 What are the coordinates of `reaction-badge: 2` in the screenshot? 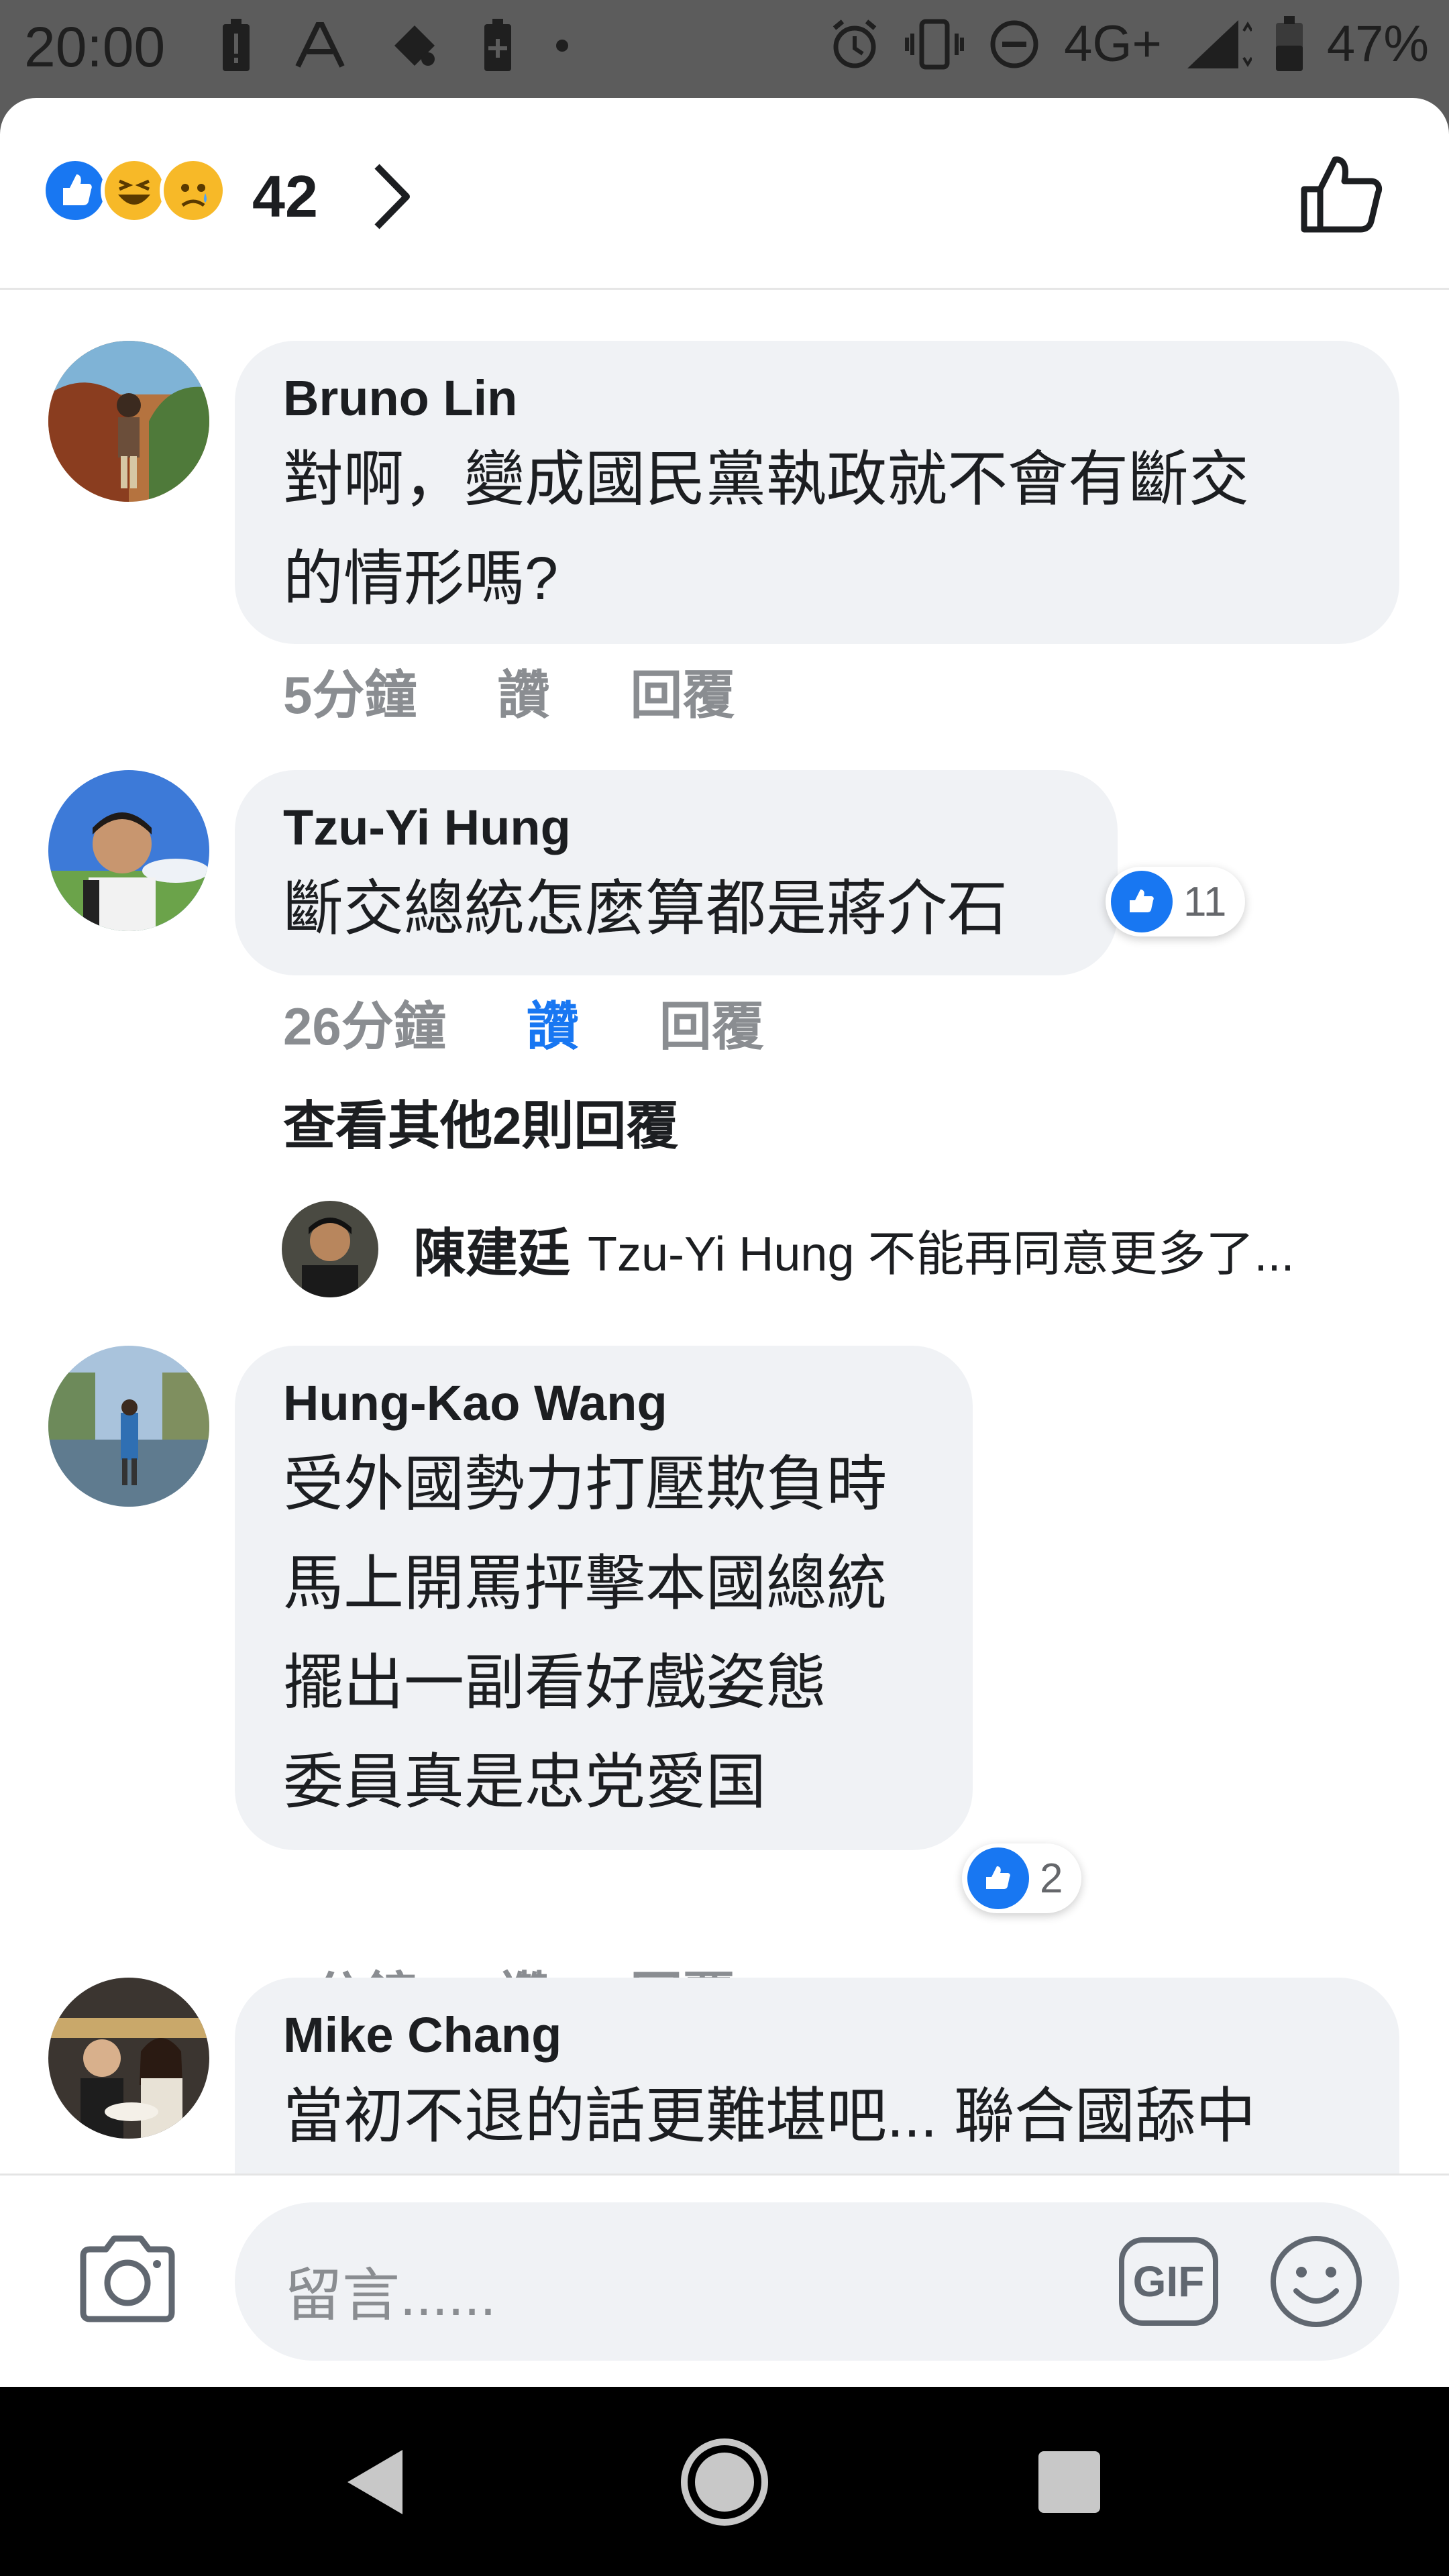 It's located at (1022, 1878).